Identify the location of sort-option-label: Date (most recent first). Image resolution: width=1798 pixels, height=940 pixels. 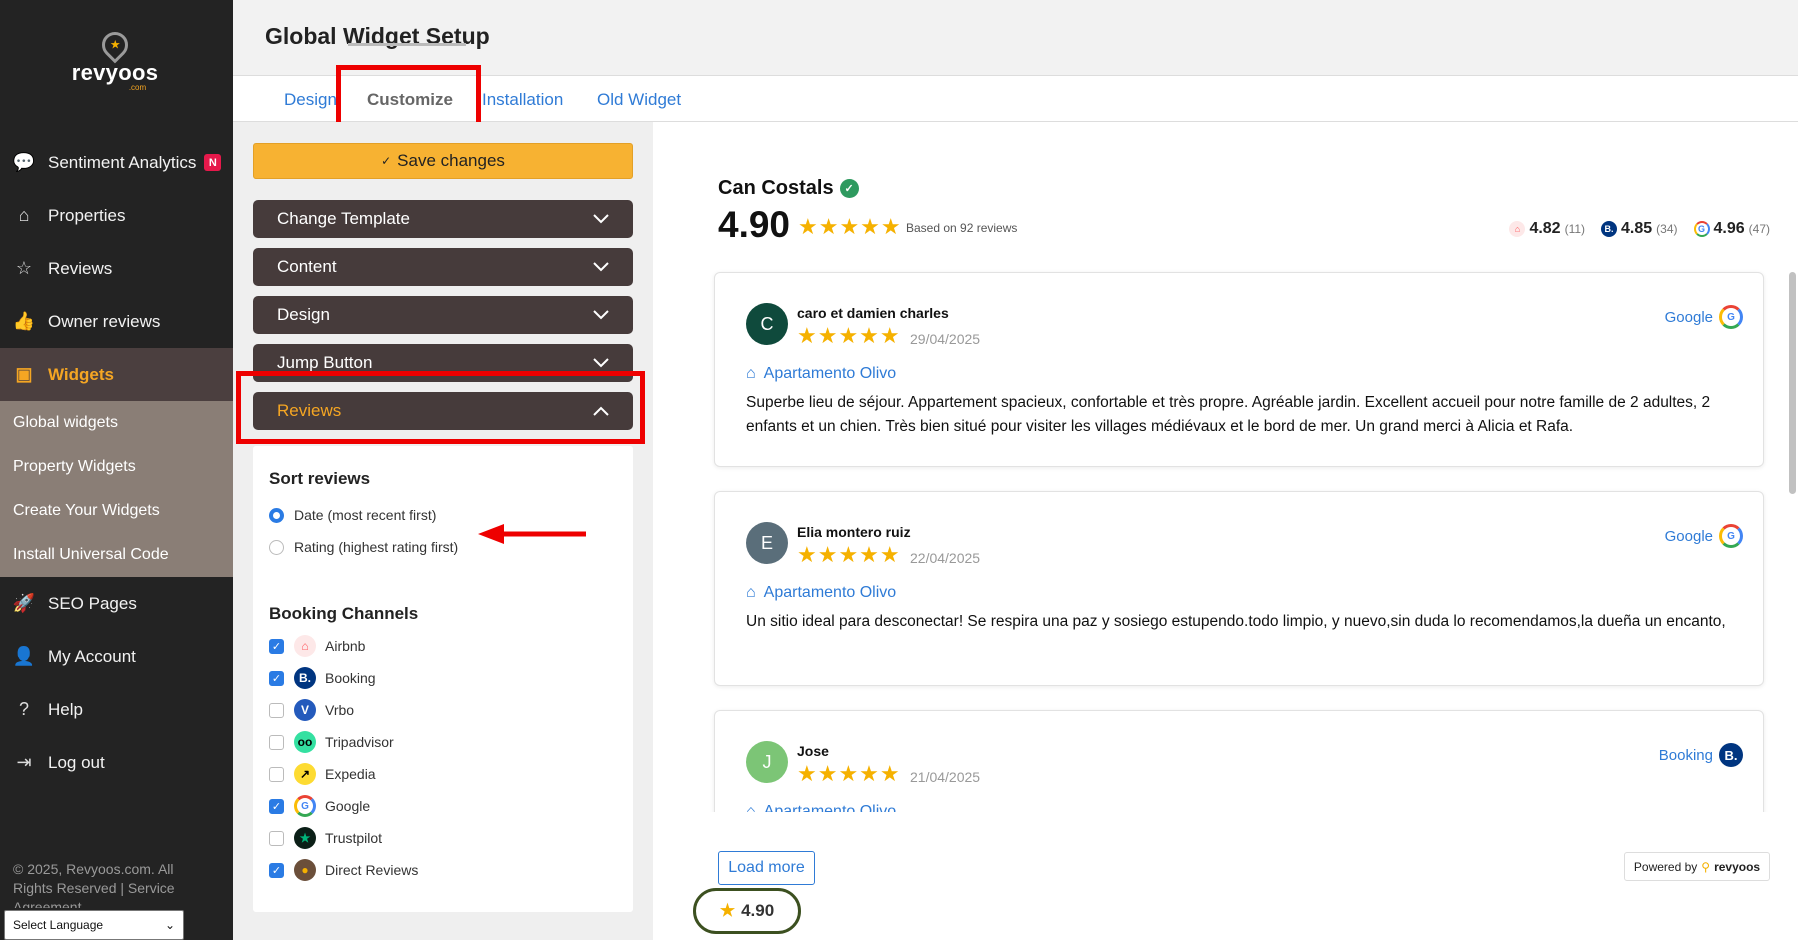
(365, 515).